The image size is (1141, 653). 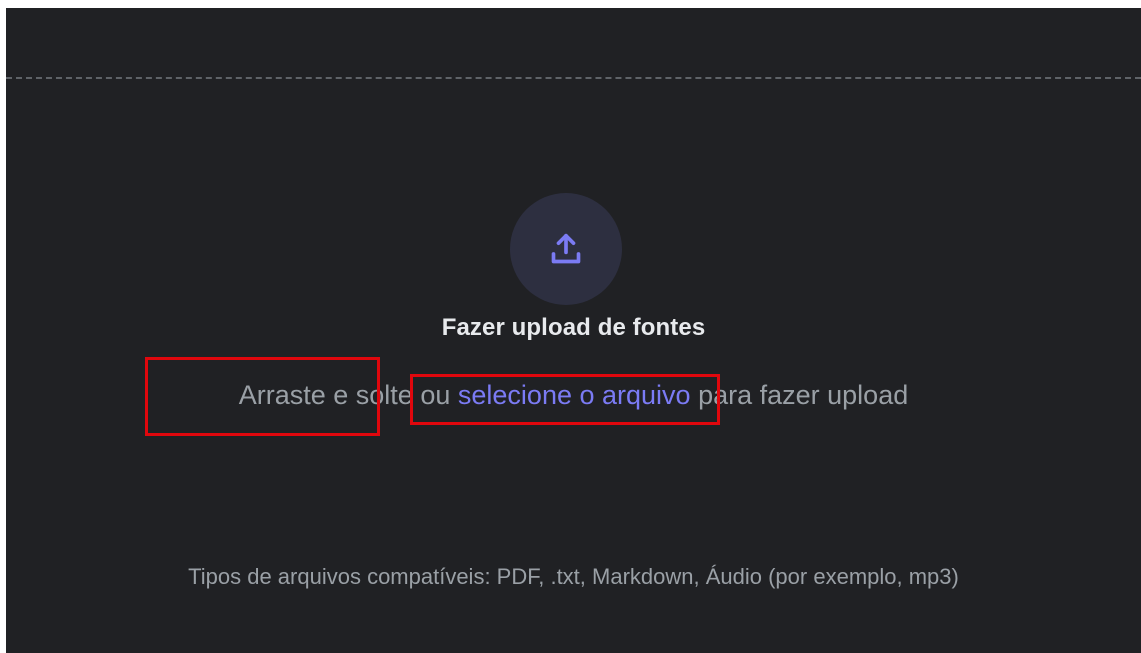 I want to click on select-file-link: selecione o arquivo, so click(x=574, y=395).